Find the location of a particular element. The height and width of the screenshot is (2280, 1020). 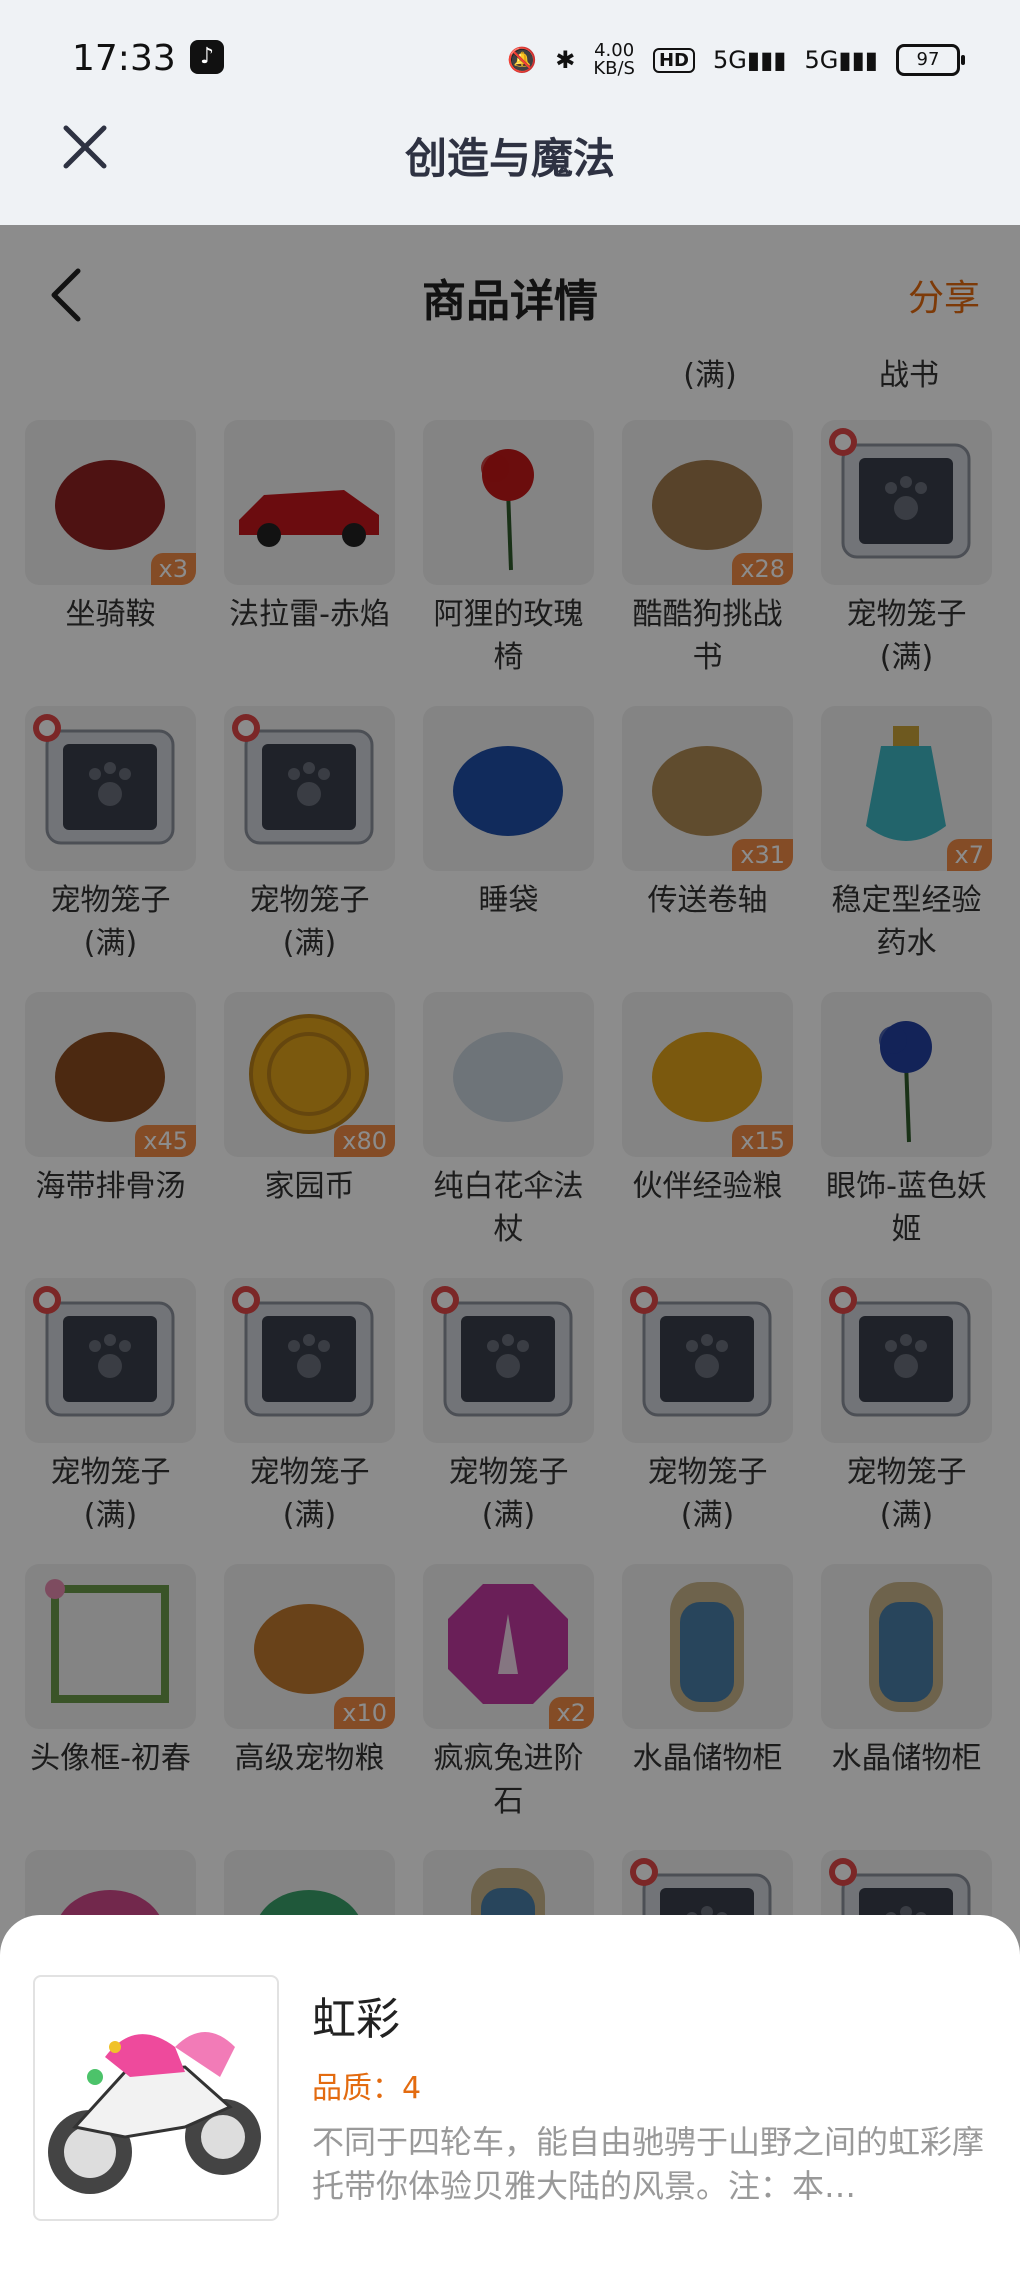

app-title: 创造与魔法 is located at coordinates (509, 158).